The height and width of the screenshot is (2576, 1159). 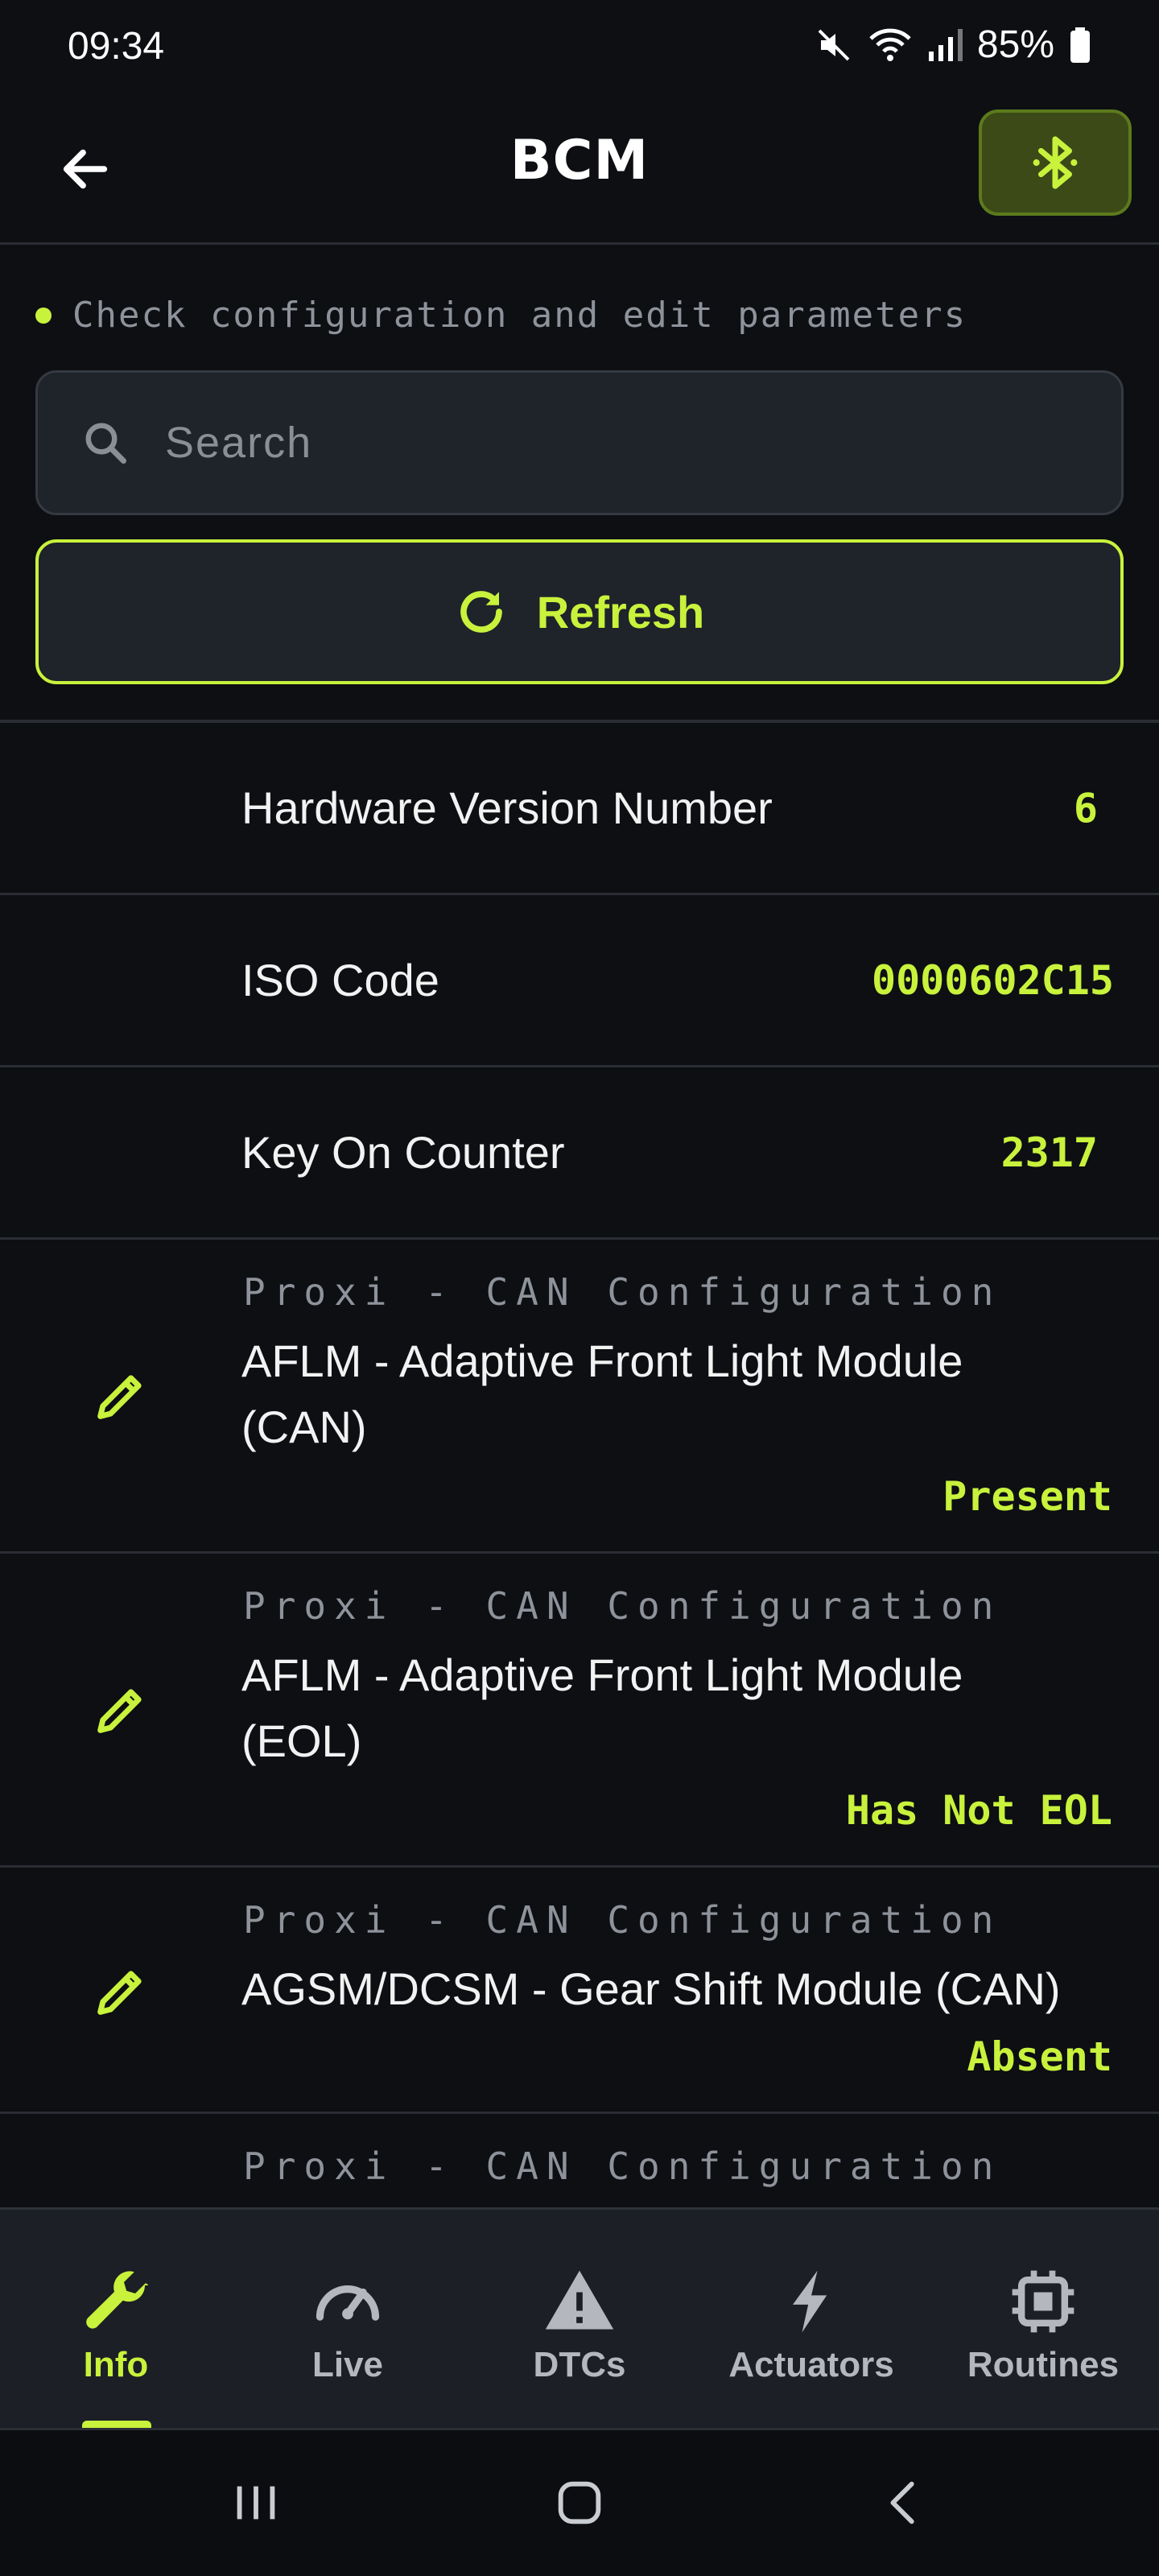 What do you see at coordinates (116, 2364) in the screenshot?
I see `nav-label: Info` at bounding box center [116, 2364].